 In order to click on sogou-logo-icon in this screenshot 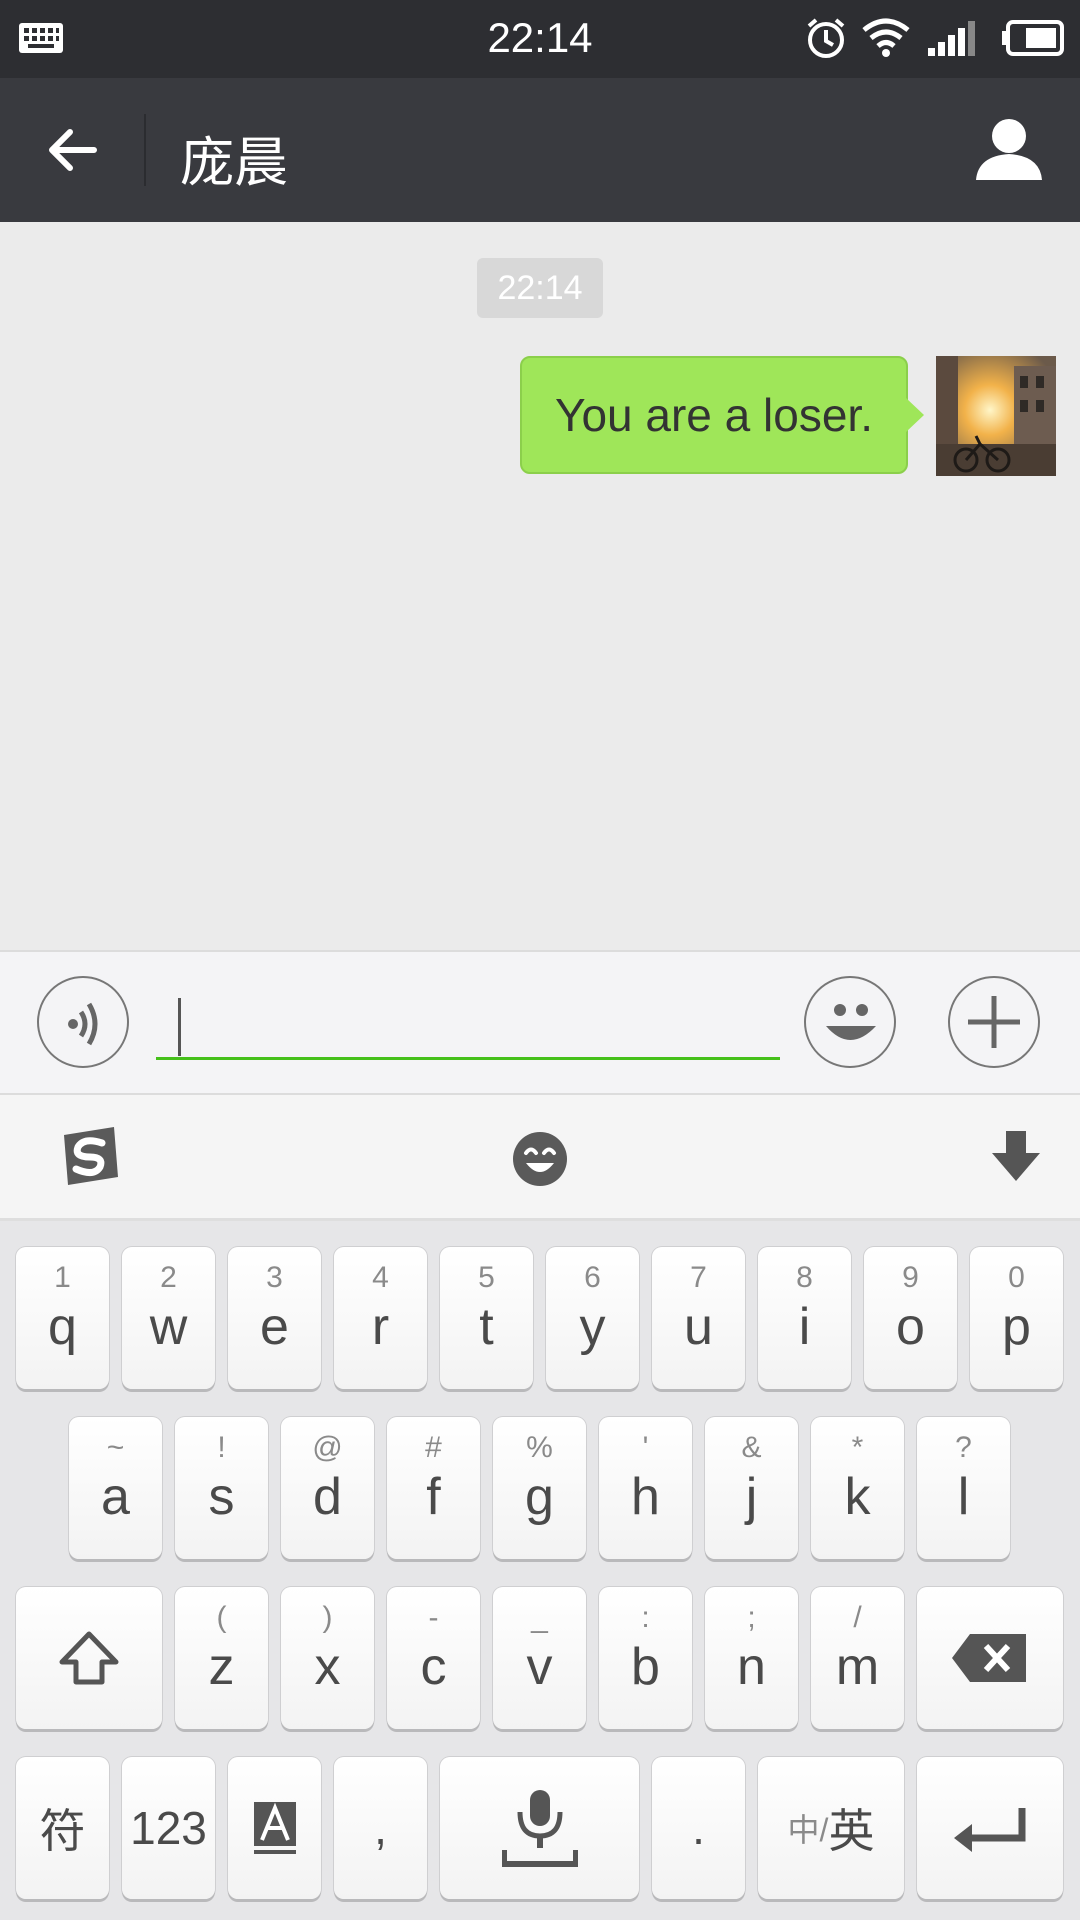, I will do `click(90, 1156)`.